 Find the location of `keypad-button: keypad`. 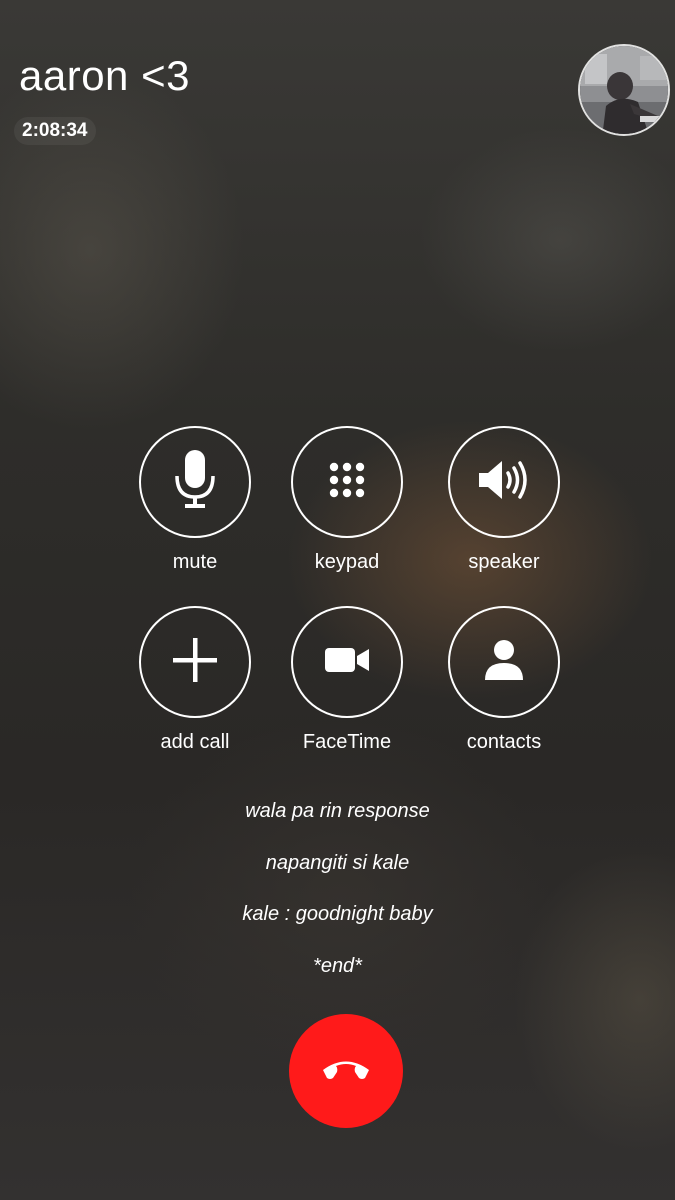

keypad-button: keypad is located at coordinates (347, 500).